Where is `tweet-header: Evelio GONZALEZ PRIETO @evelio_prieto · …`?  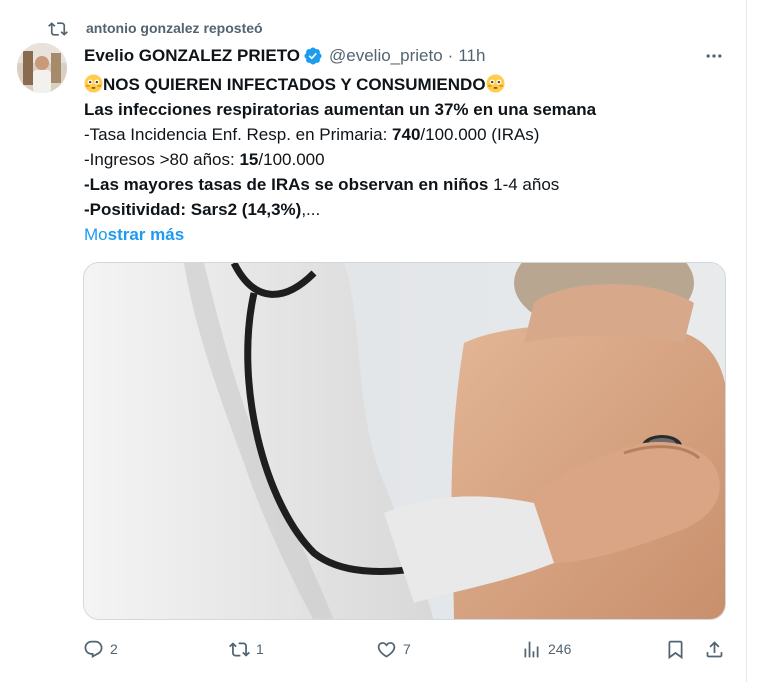
tweet-header: Evelio GONZALEZ PRIETO @evelio_prieto · … is located at coordinates (284, 56).